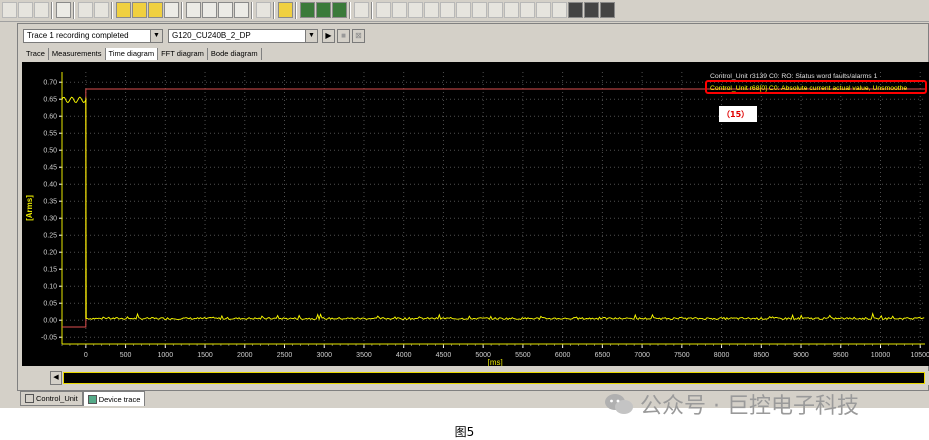 Image resolution: width=929 pixels, height=440 pixels. Describe the element at coordinates (205, 355) in the screenshot. I see `x-tick-label: 1500` at that location.